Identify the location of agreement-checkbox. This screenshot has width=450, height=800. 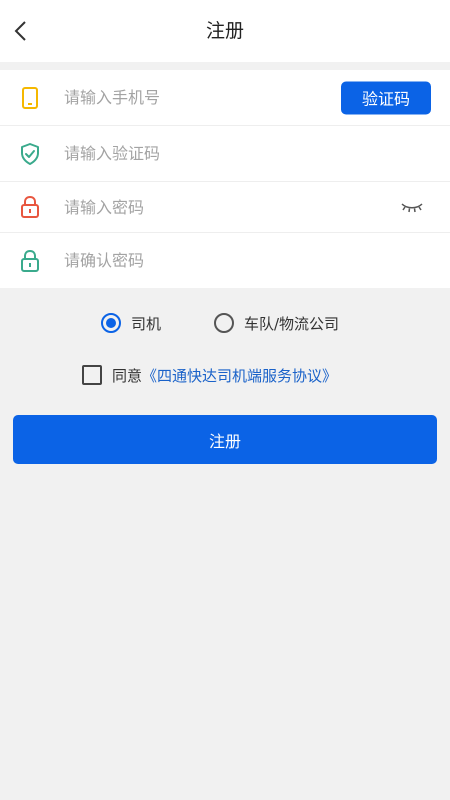
(92, 375).